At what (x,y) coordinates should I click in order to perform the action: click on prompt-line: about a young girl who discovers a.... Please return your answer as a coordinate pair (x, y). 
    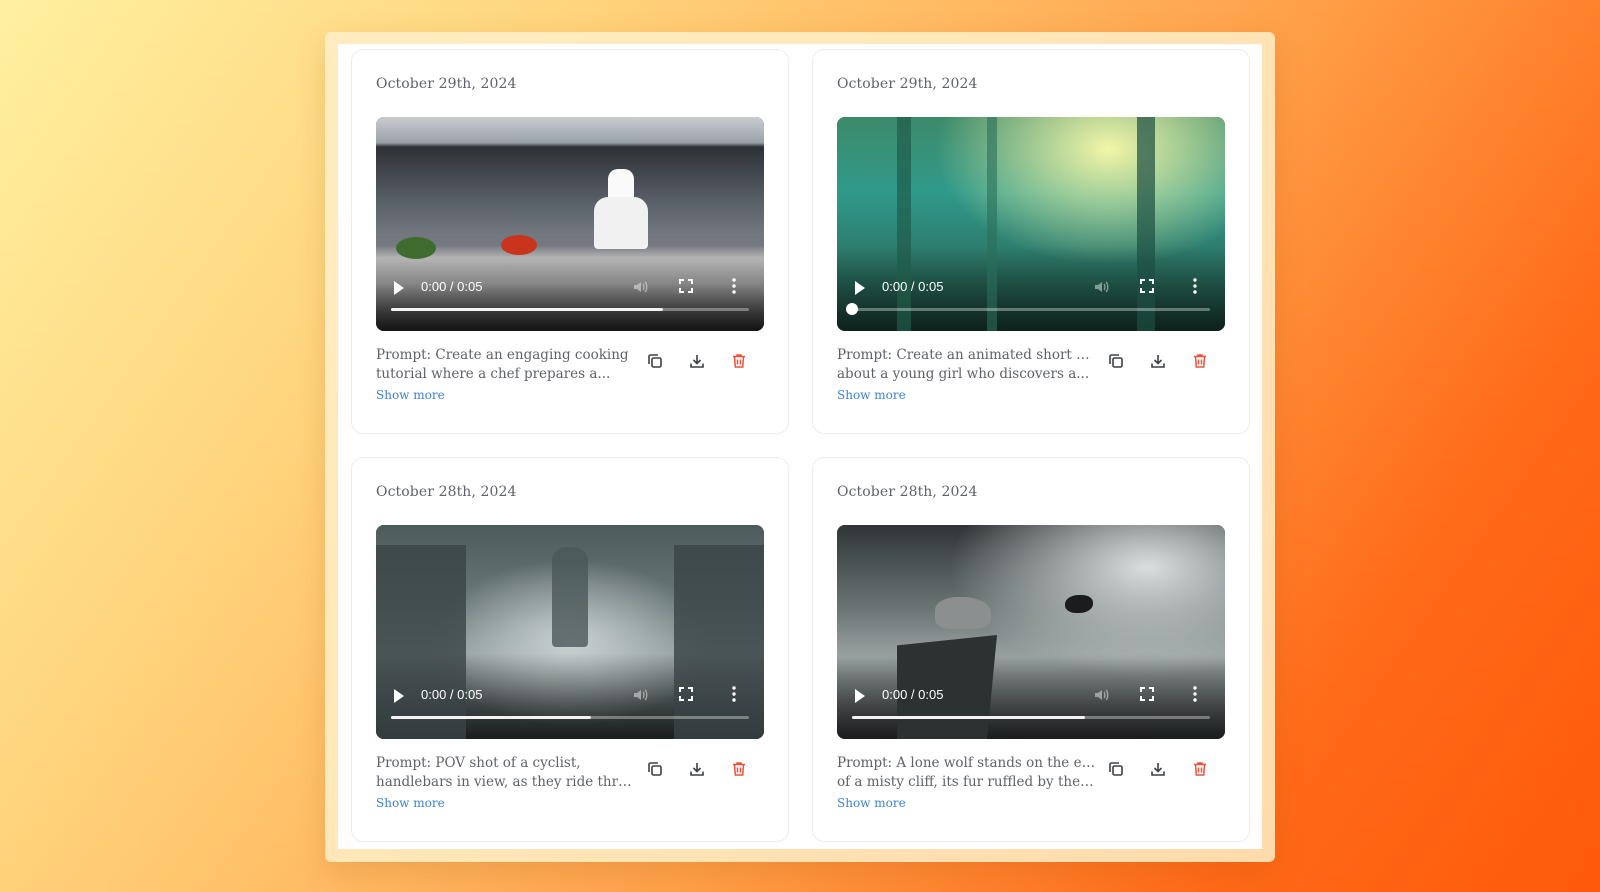
    Looking at the image, I should click on (963, 374).